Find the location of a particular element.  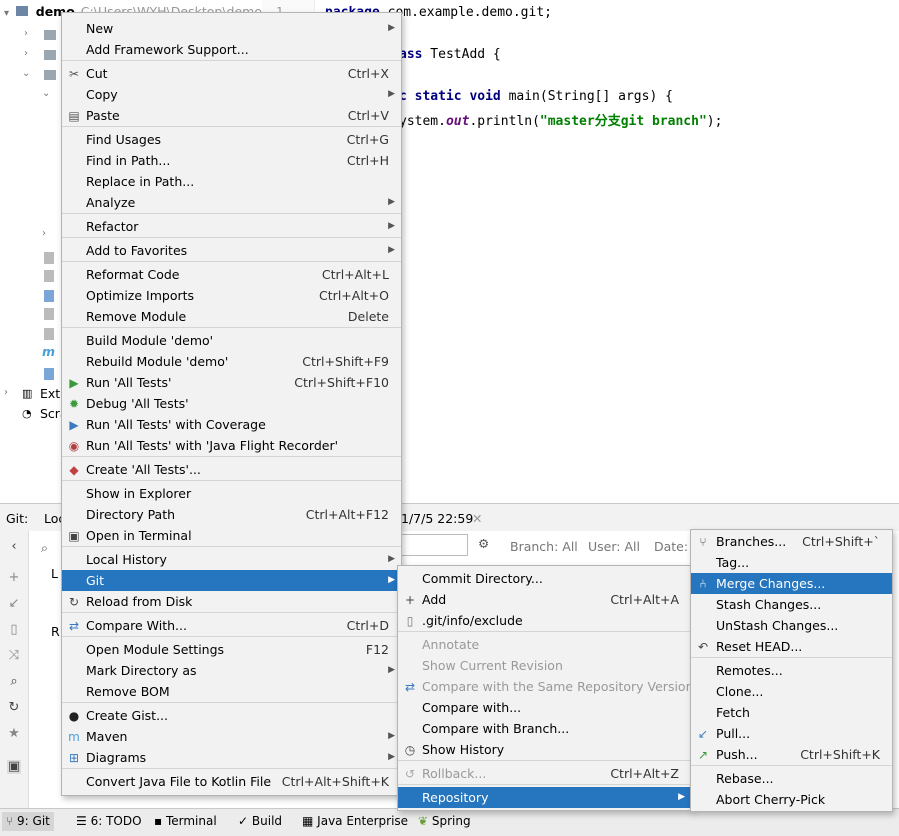

gear-icon: ⚙ is located at coordinates (483, 543).